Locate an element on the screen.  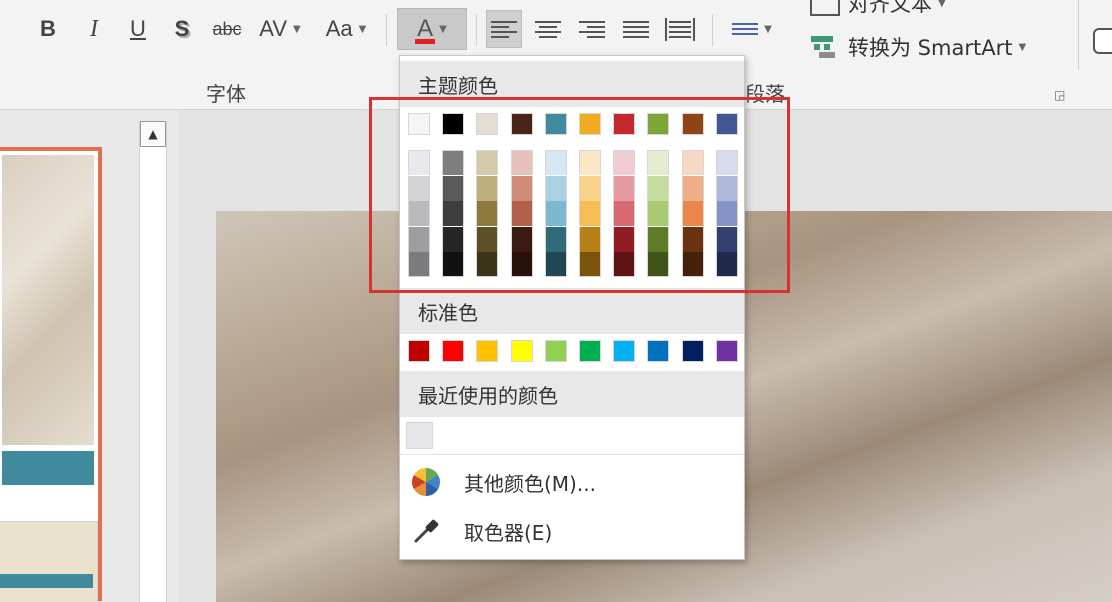
justify-icon is located at coordinates (636, 29).